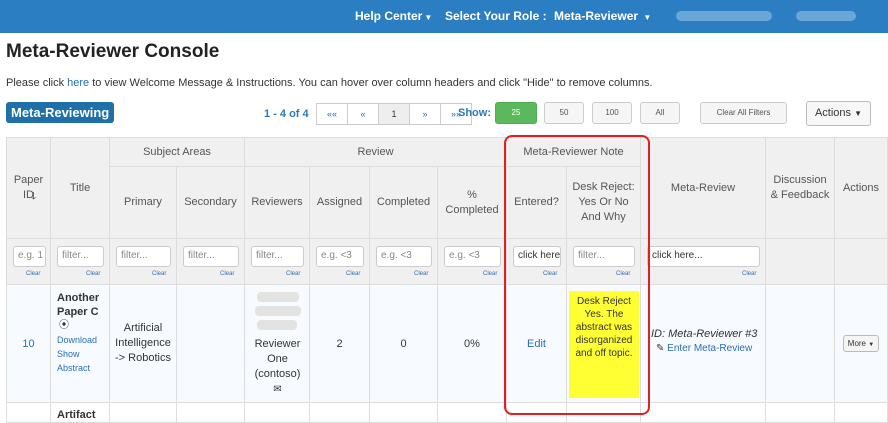  Describe the element at coordinates (612, 113) in the screenshot. I see `show-100-button: 100` at that location.